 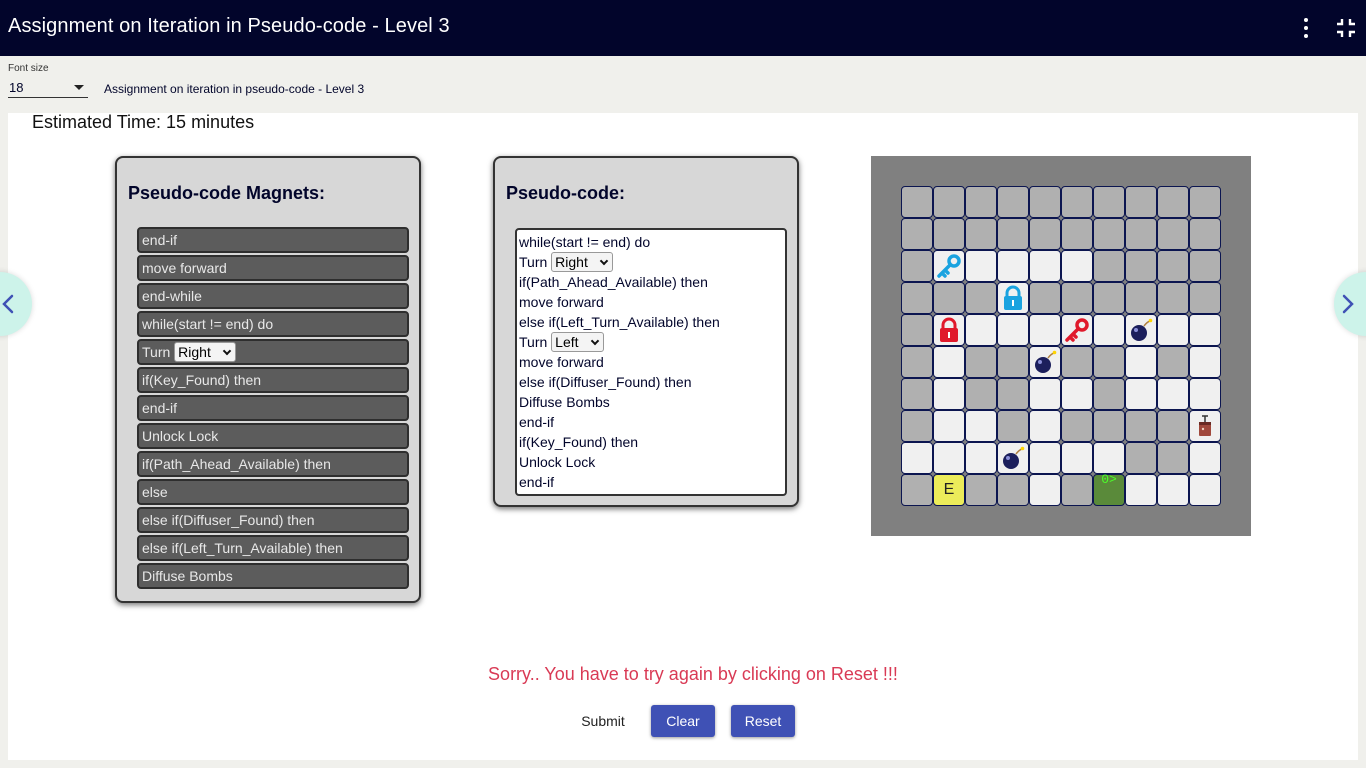 I want to click on code-line: Unlock Lock, so click(x=652, y=462).